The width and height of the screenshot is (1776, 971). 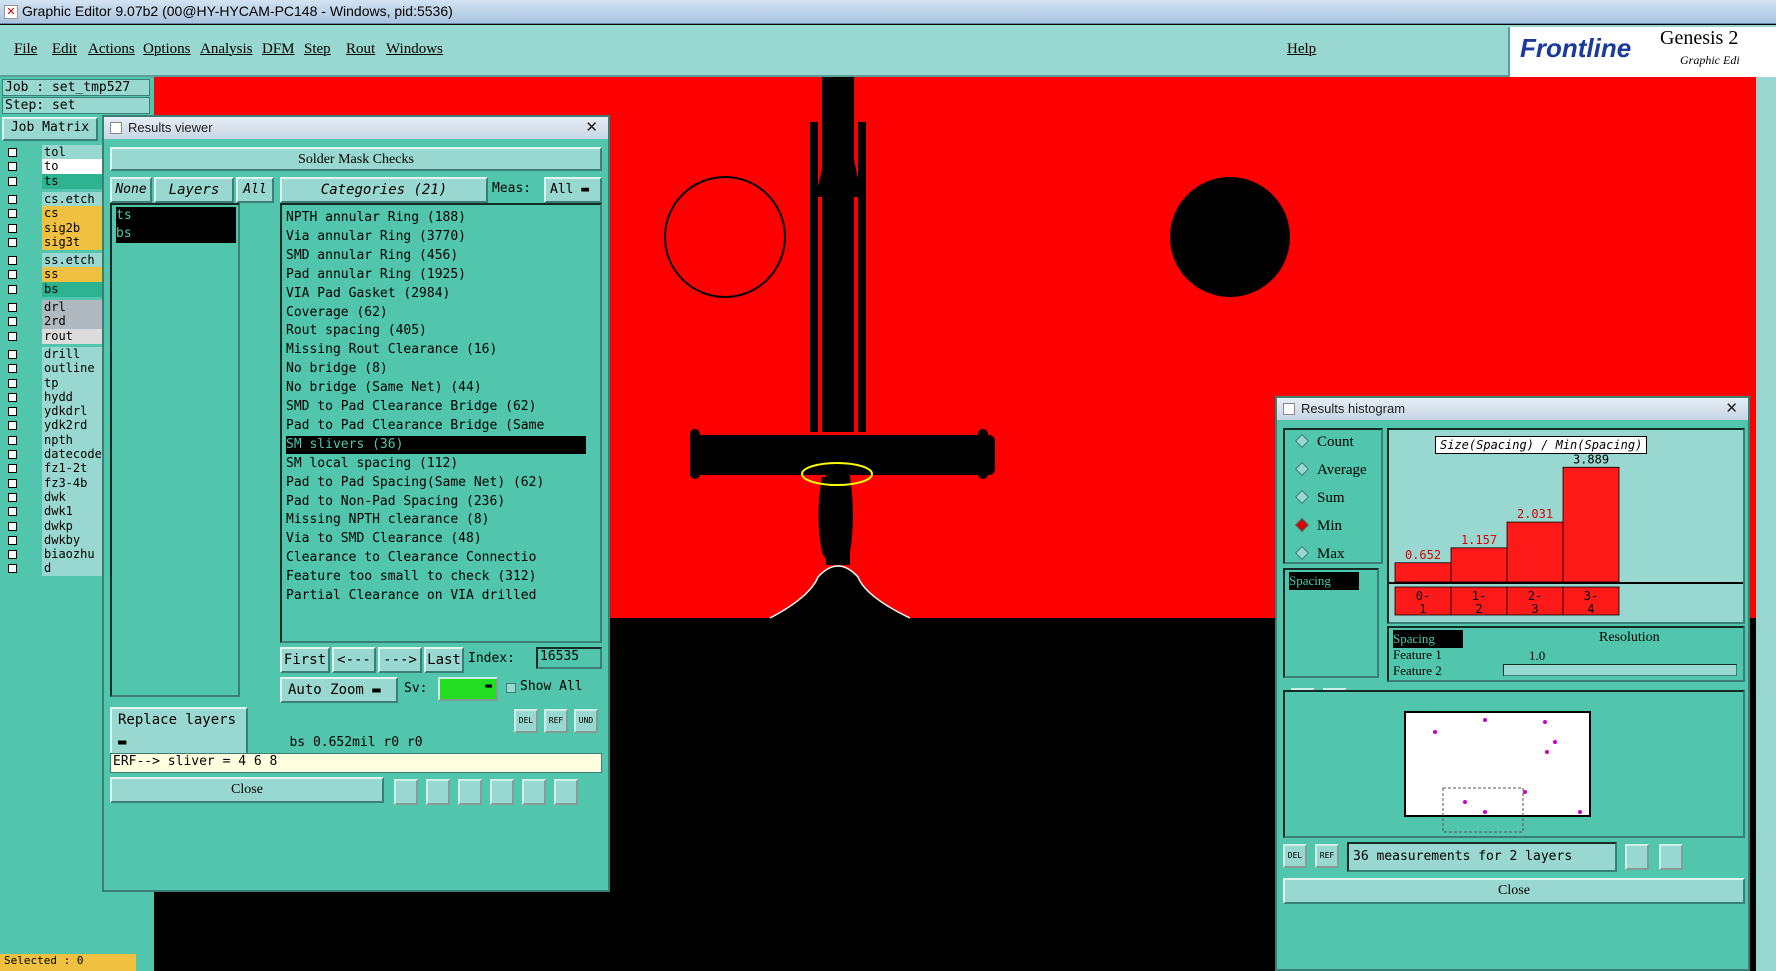 What do you see at coordinates (255, 190) in the screenshot?
I see `all-button: All` at bounding box center [255, 190].